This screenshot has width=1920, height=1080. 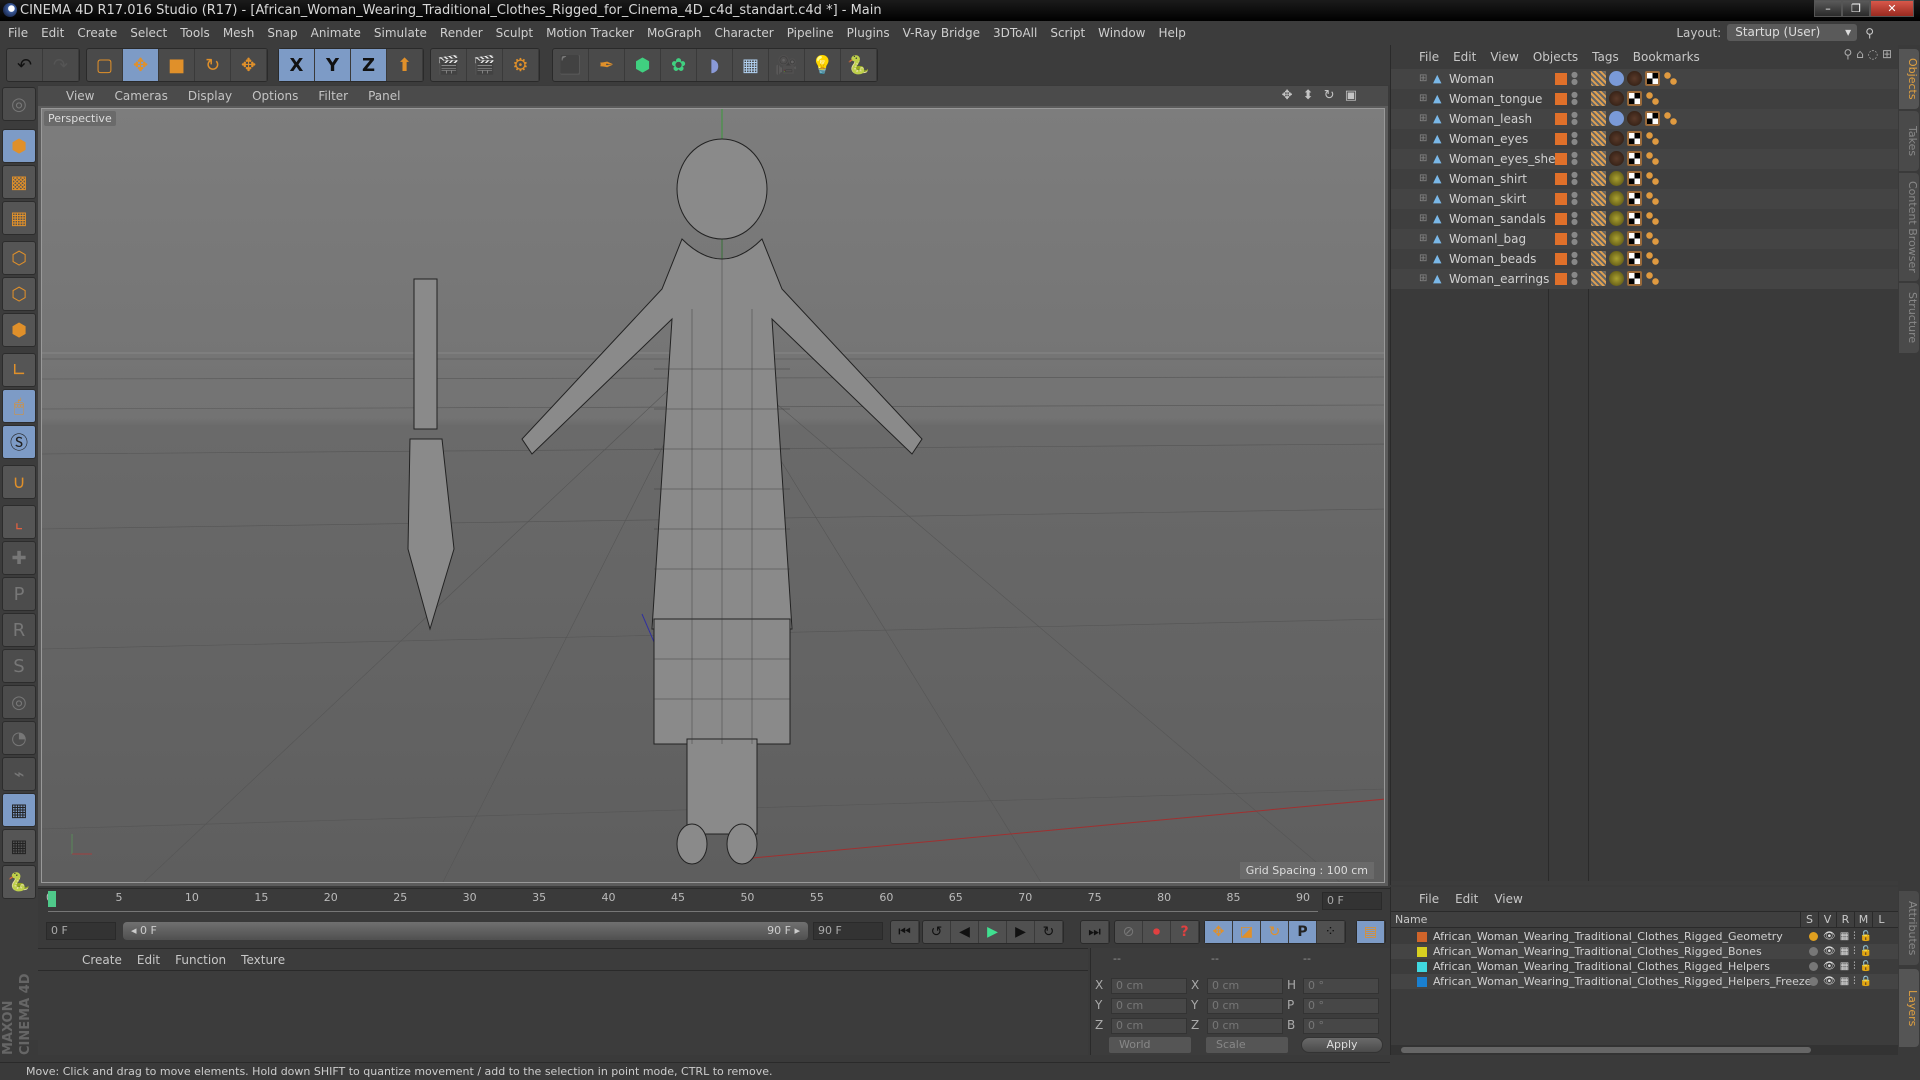 What do you see at coordinates (1149, 1006) in the screenshot?
I see `coordinate-value-field: 0 cm` at bounding box center [1149, 1006].